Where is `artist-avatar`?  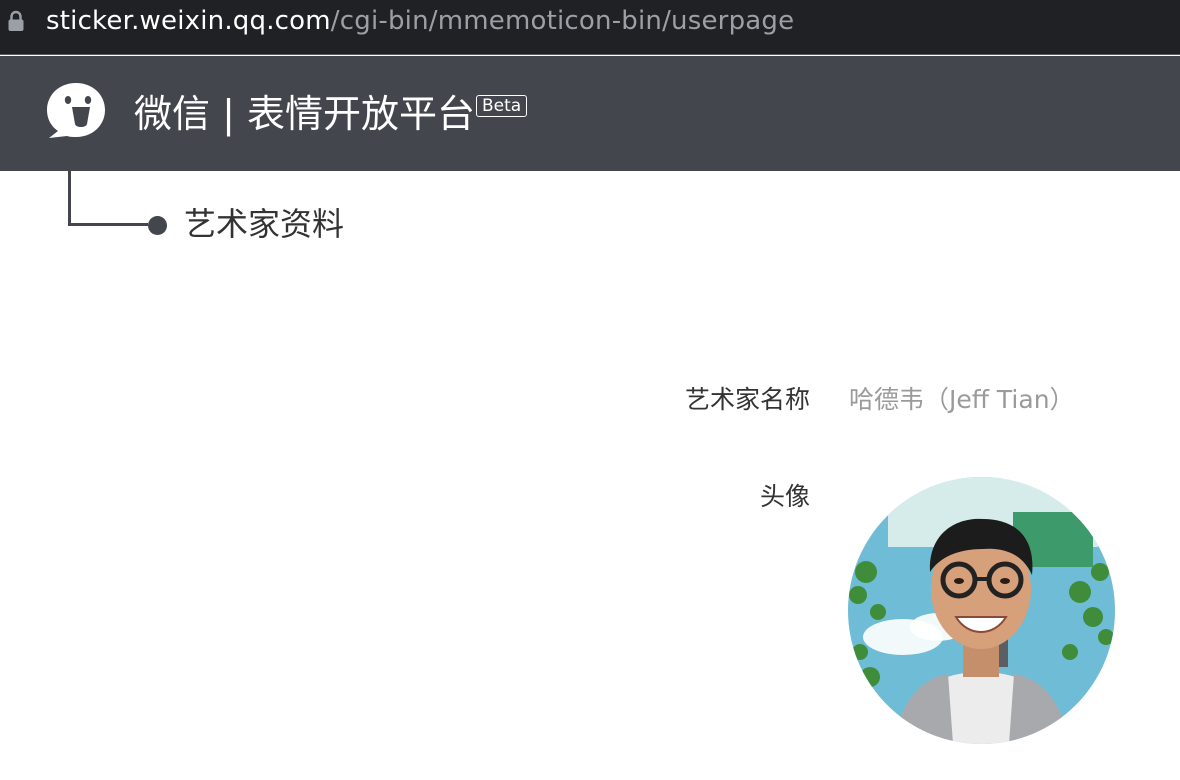 artist-avatar is located at coordinates (981, 610).